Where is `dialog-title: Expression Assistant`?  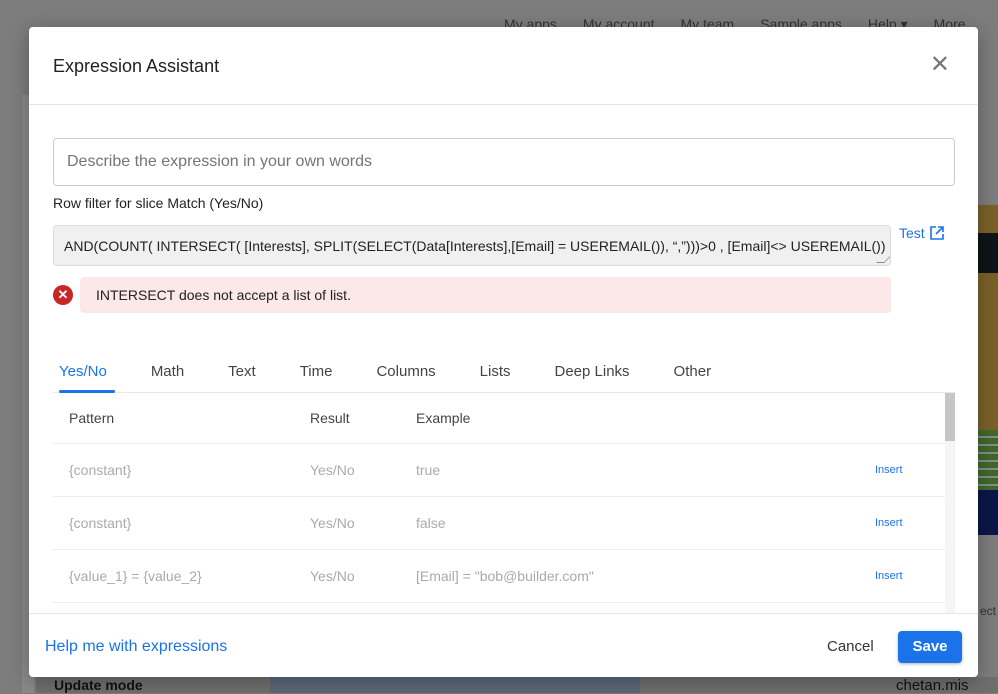
dialog-title: Expression Assistant is located at coordinates (136, 66).